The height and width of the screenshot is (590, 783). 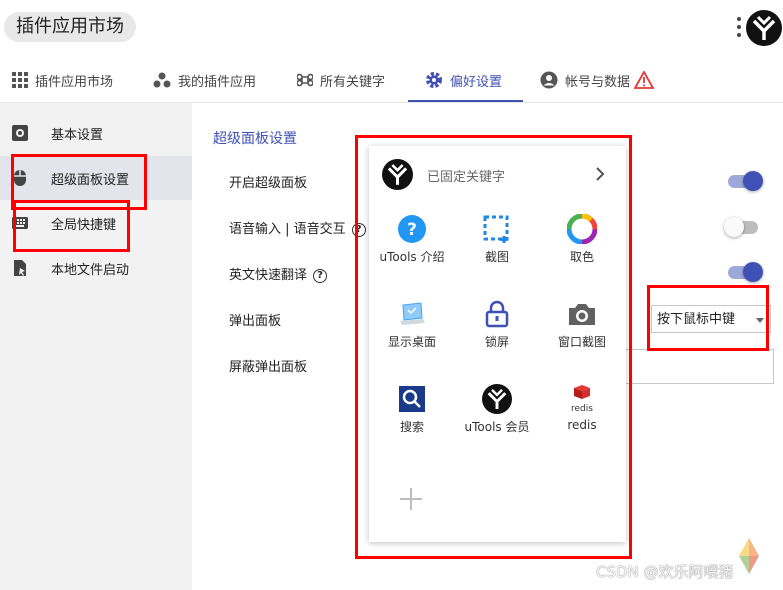 What do you see at coordinates (320, 275) in the screenshot?
I see `help-icon: ?` at bounding box center [320, 275].